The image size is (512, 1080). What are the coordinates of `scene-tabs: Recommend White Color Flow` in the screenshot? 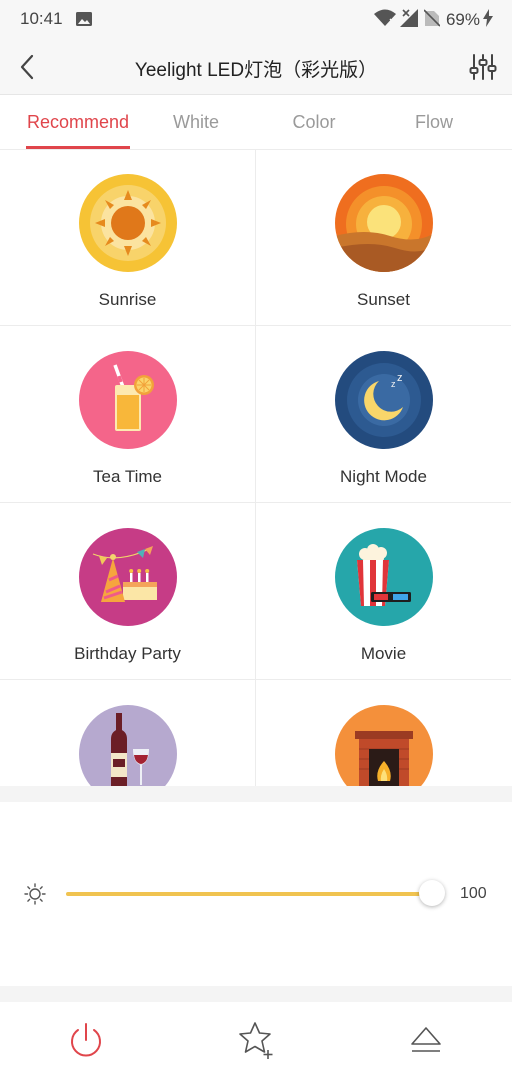 It's located at (256, 122).